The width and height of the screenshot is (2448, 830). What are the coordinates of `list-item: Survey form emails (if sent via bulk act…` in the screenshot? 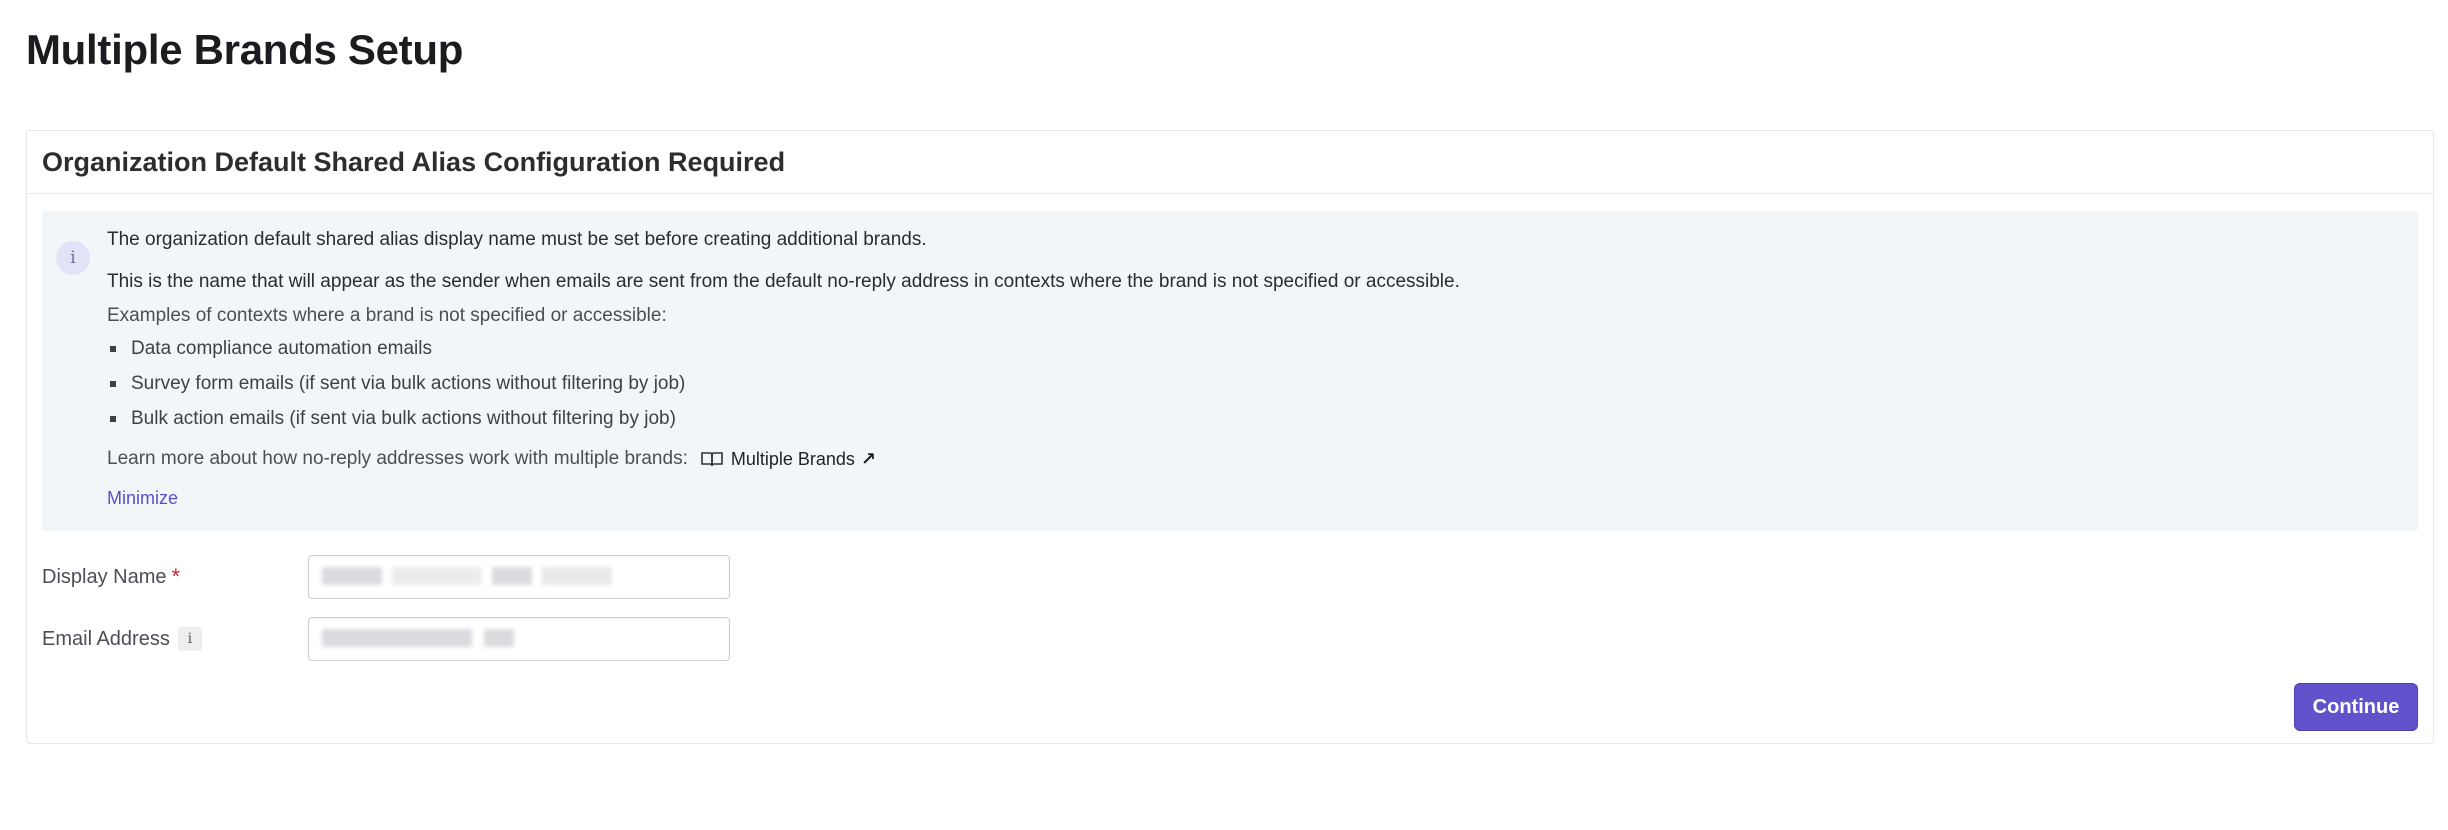 It's located at (1252, 383).